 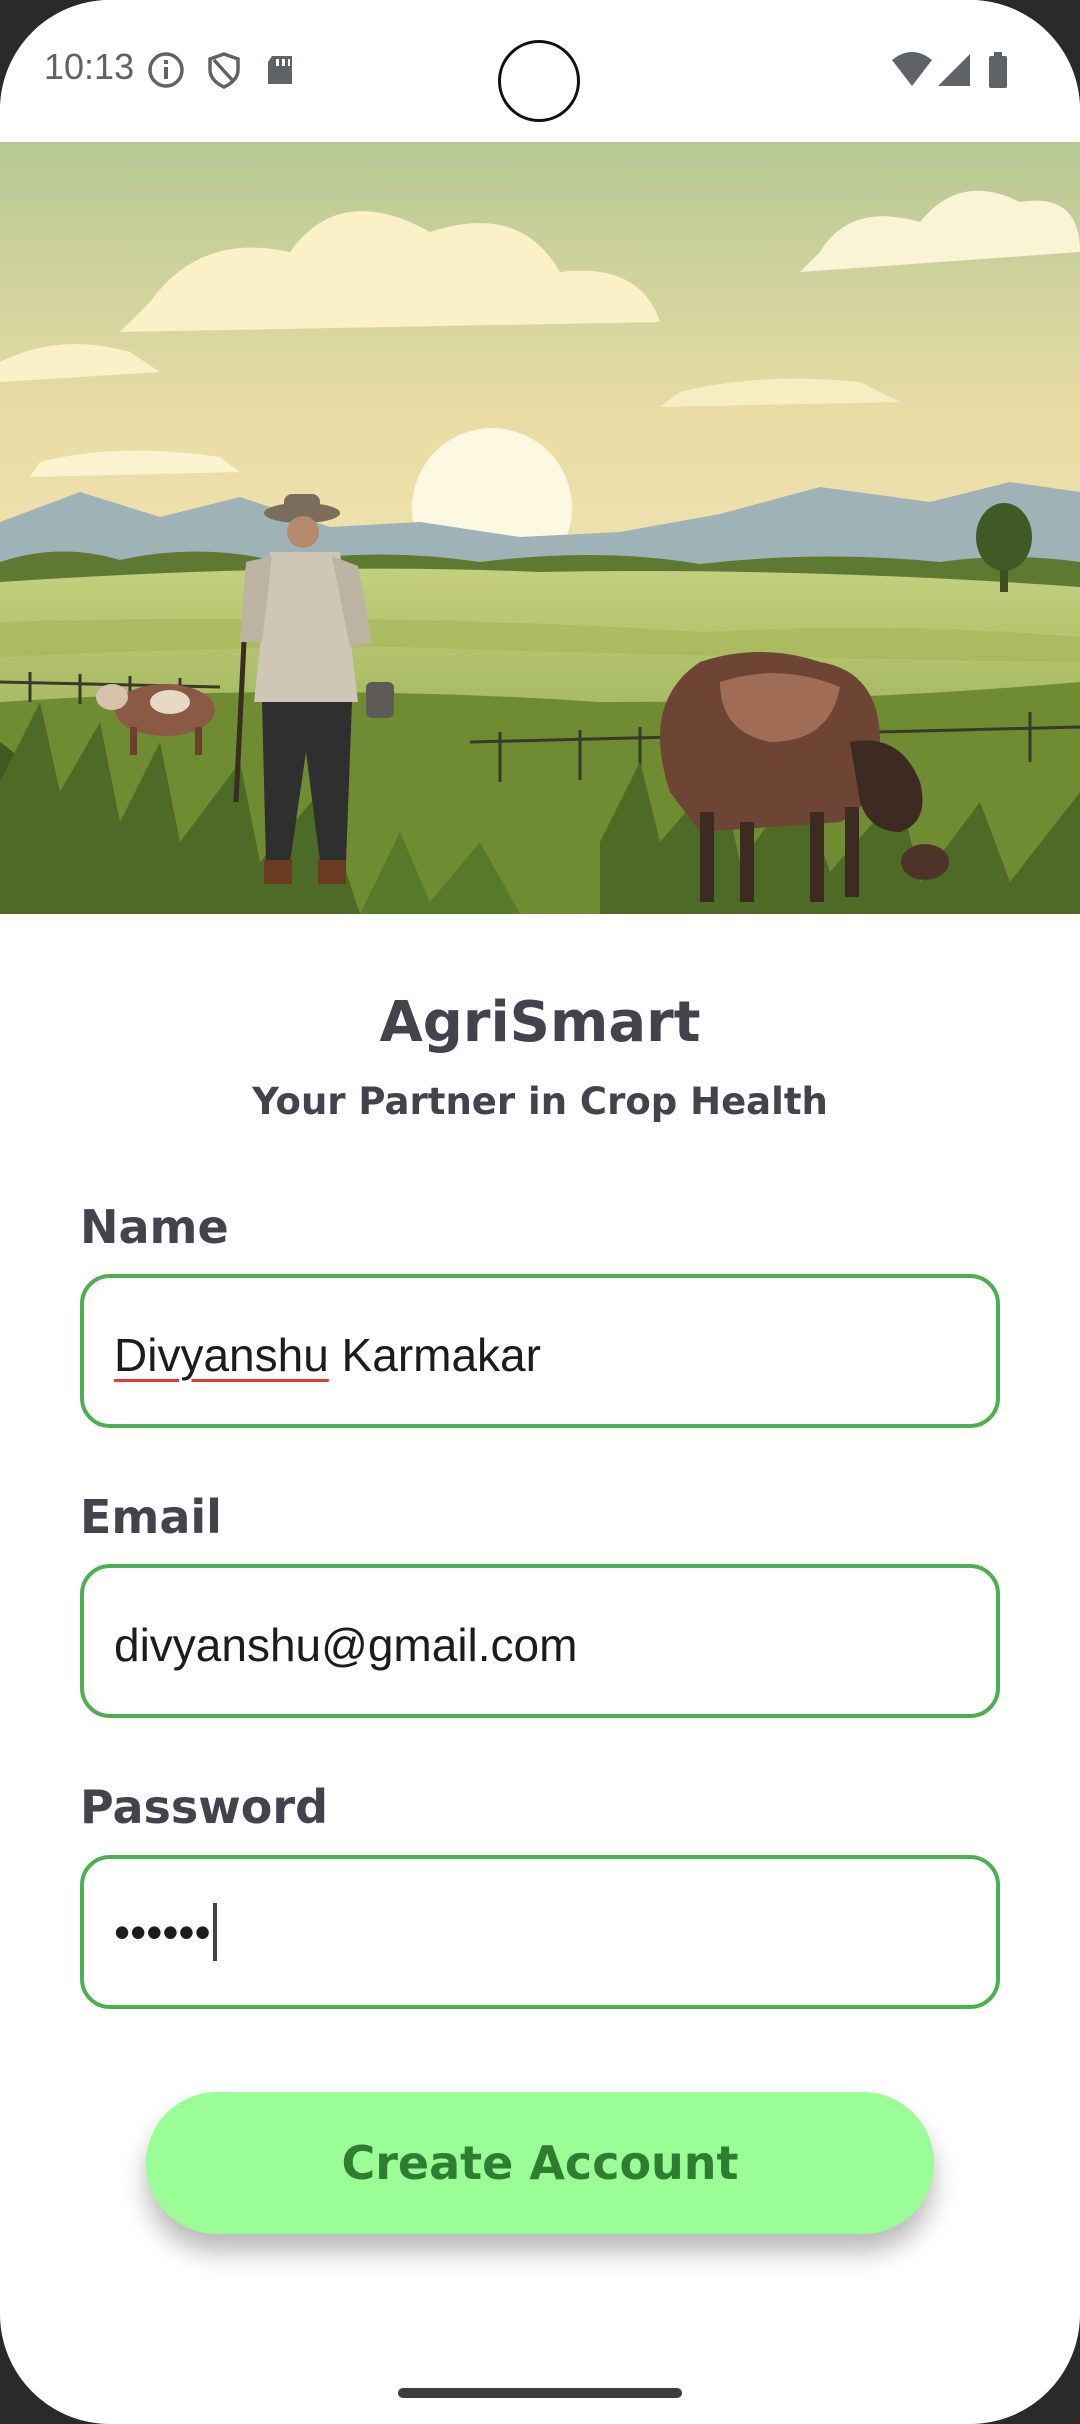 What do you see at coordinates (89, 66) in the screenshot?
I see `status-time: 10:13` at bounding box center [89, 66].